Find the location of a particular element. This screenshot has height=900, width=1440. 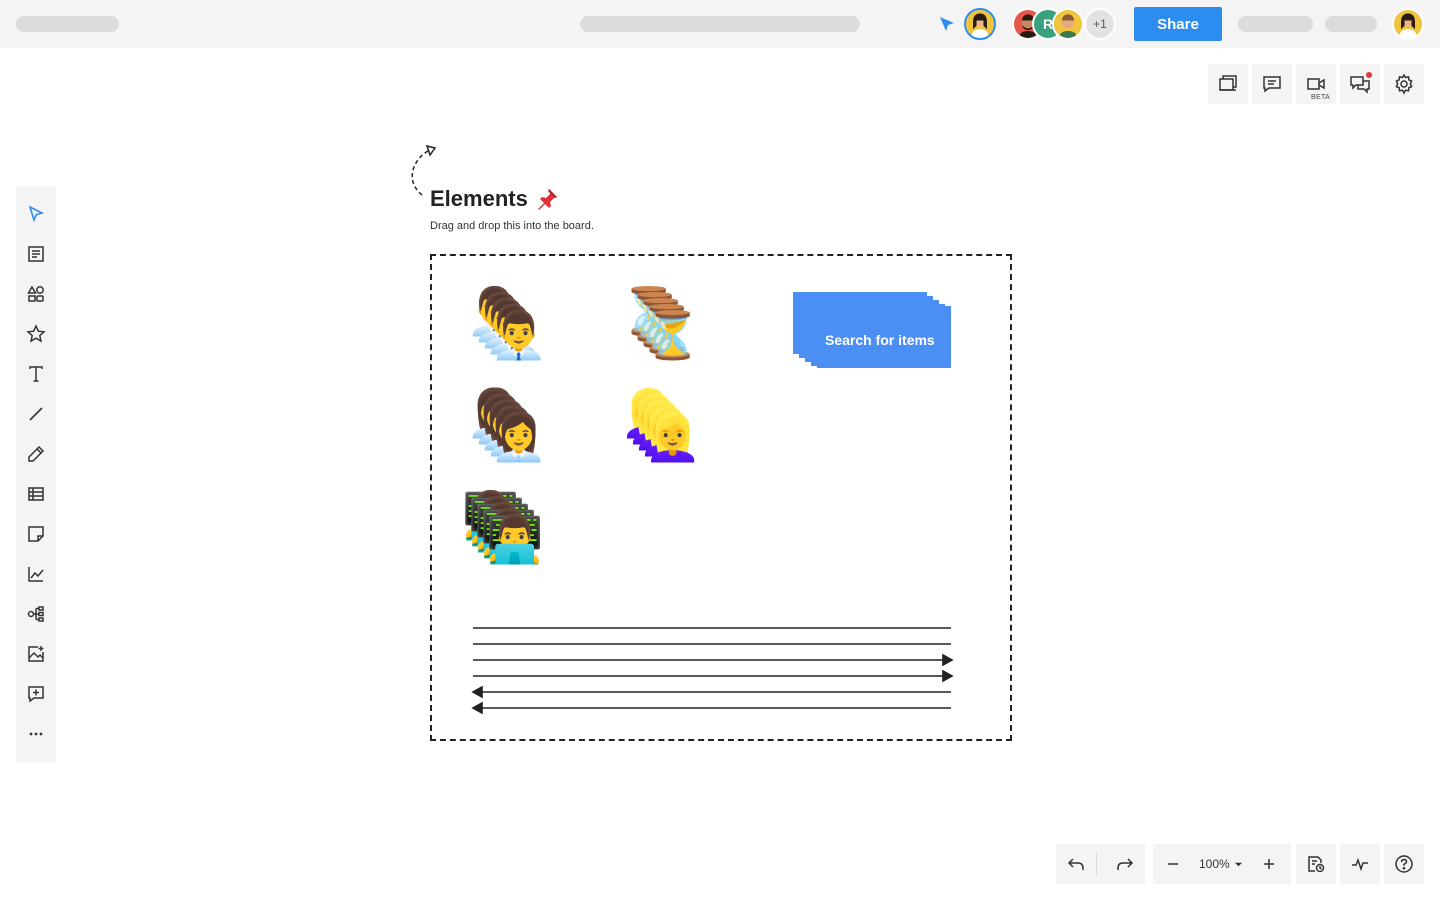

user-profile-avatar is located at coordinates (1408, 24).